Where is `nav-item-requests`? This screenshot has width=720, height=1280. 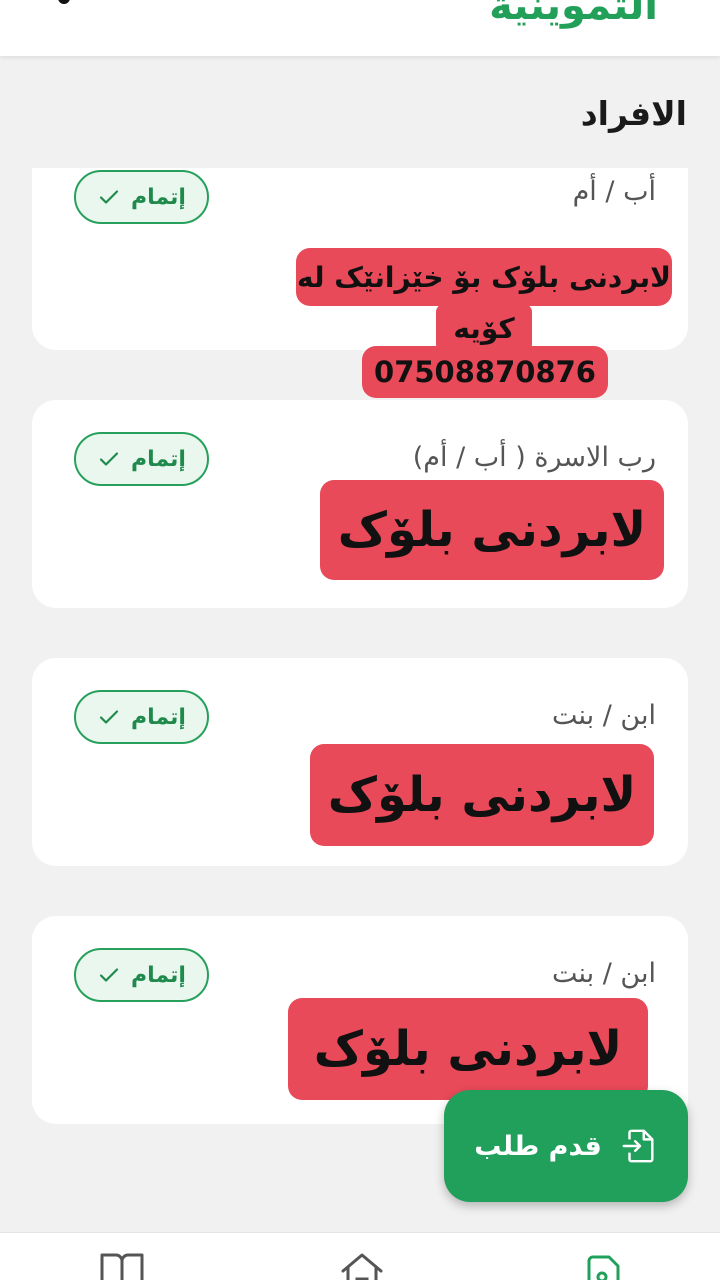
nav-item-requests is located at coordinates (603, 1265).